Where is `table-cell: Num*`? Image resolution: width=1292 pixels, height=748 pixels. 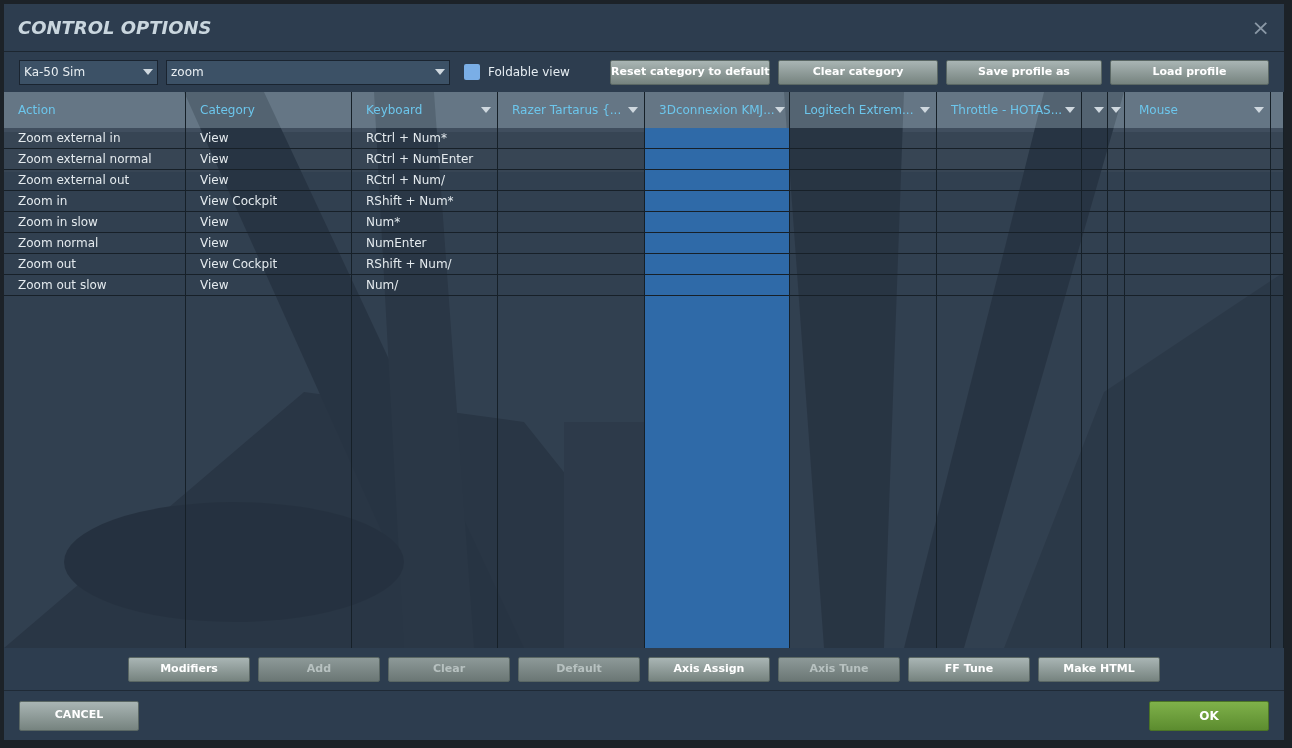
table-cell: Num* is located at coordinates (383, 222).